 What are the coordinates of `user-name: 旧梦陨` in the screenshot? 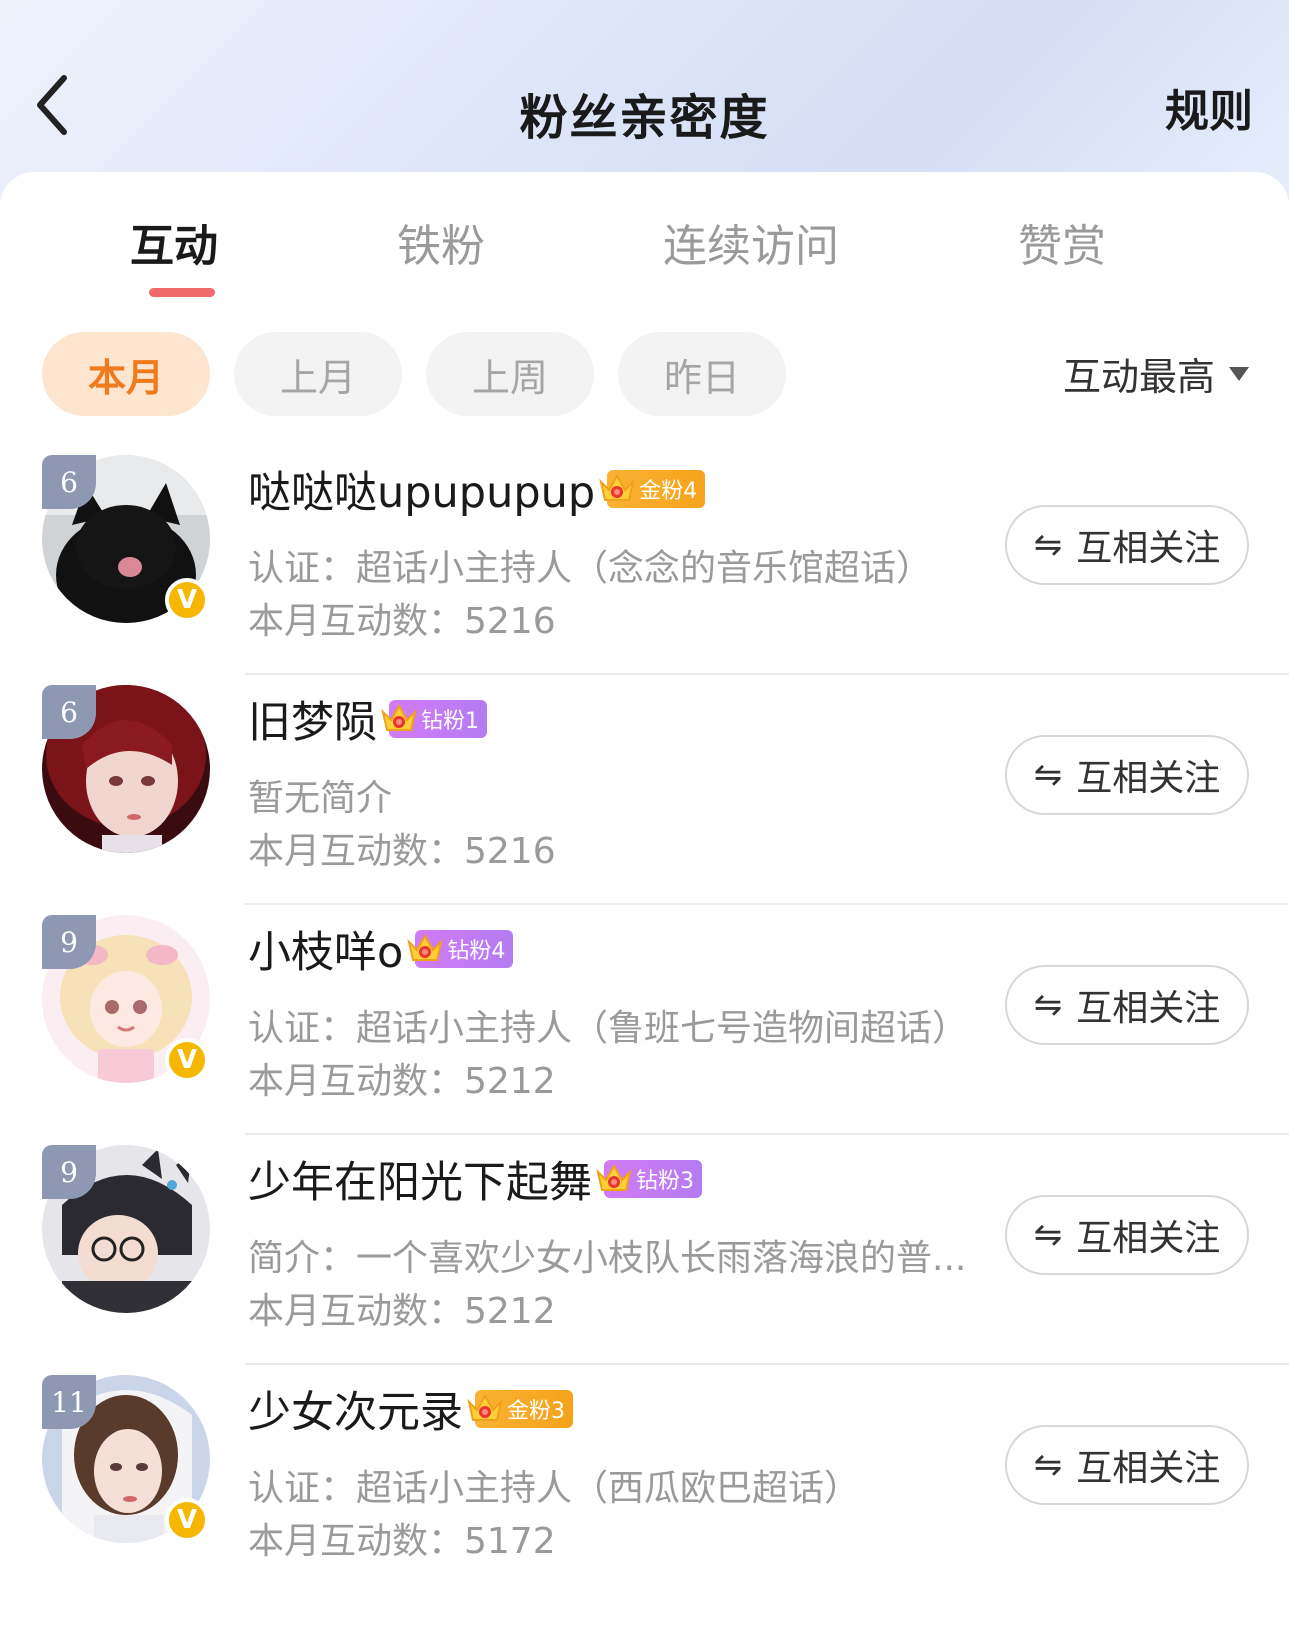 It's located at (312, 719).